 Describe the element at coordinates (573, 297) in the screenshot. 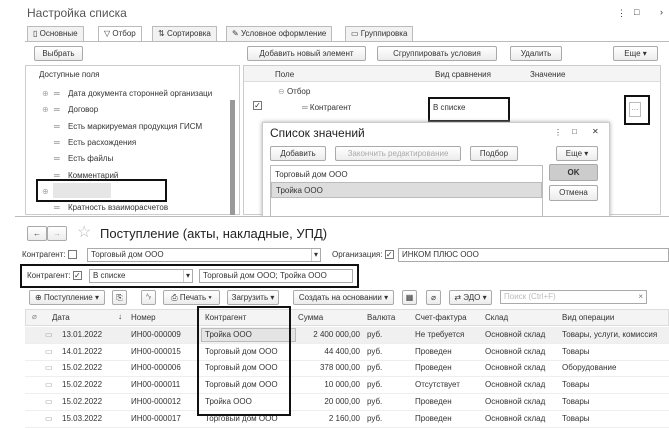

I see `search-input: Поиск (Ctrl+F) ×` at that location.